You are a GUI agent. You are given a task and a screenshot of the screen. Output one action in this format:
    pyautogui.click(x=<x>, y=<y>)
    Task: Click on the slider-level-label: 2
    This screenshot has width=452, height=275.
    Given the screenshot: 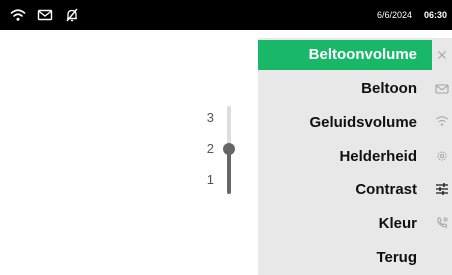 What is the action you would take?
    pyautogui.click(x=210, y=148)
    